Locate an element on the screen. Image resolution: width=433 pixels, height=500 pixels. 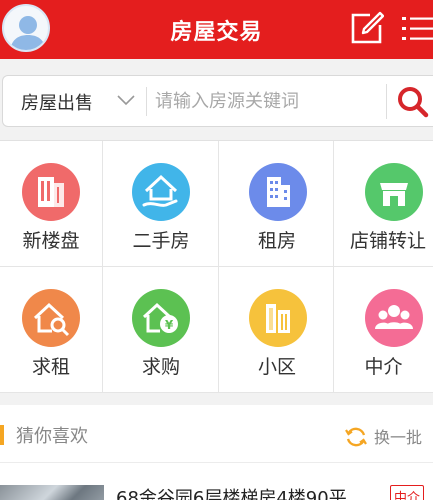
grid-item-want-rent: 求租 is located at coordinates (51, 330).